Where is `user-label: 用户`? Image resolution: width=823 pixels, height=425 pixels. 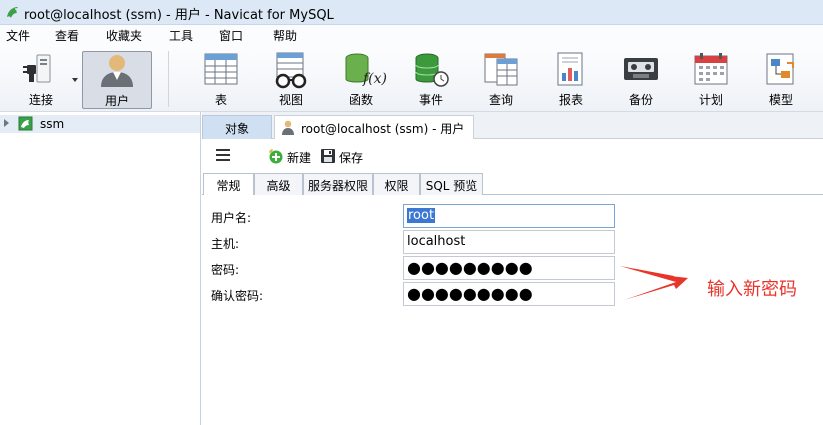 user-label: 用户 is located at coordinates (116, 101).